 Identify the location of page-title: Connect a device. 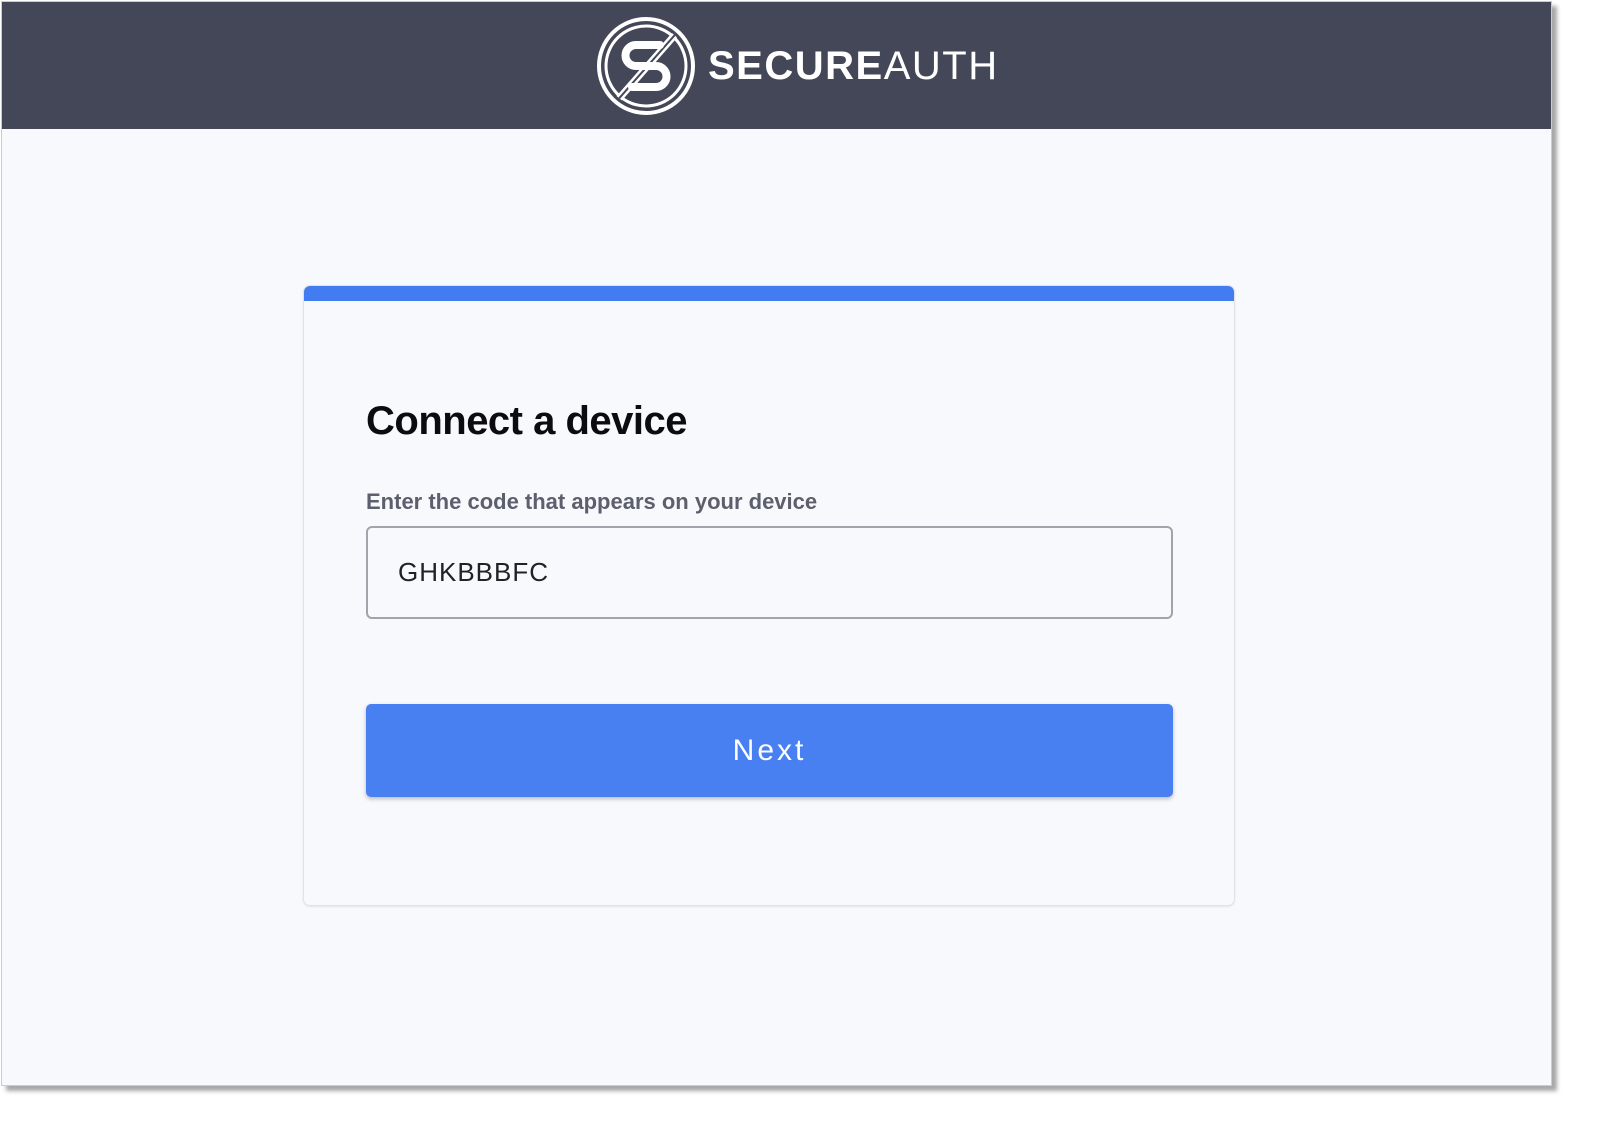
(527, 421).